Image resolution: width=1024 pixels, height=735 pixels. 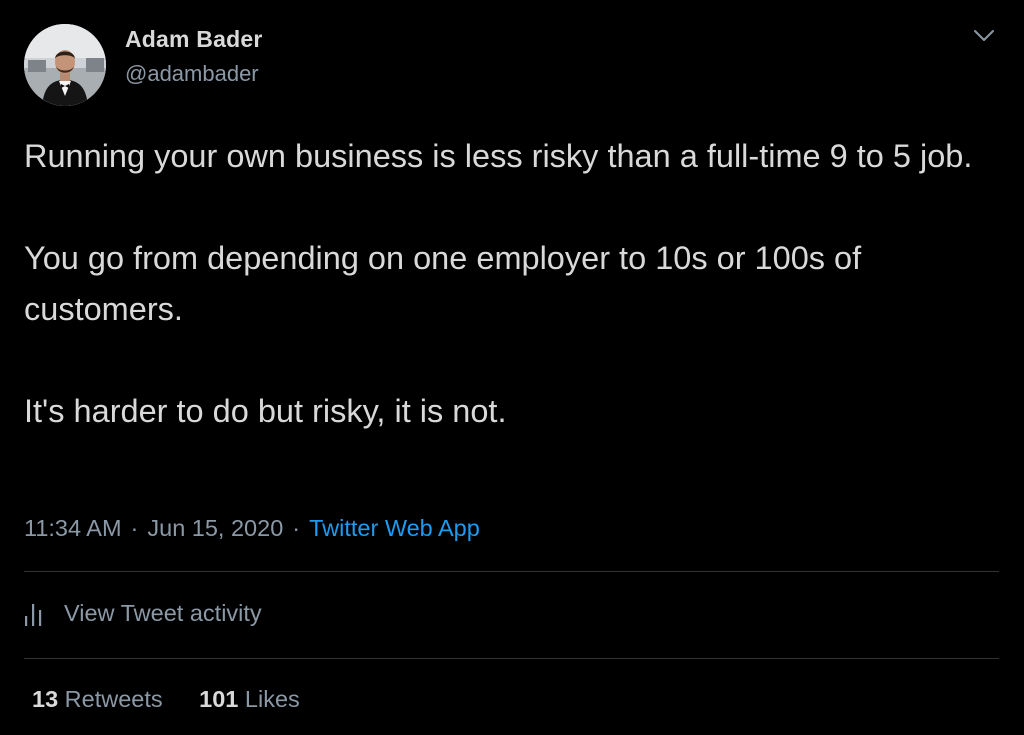 I want to click on likes-stat: 101 Likes, so click(x=249, y=699).